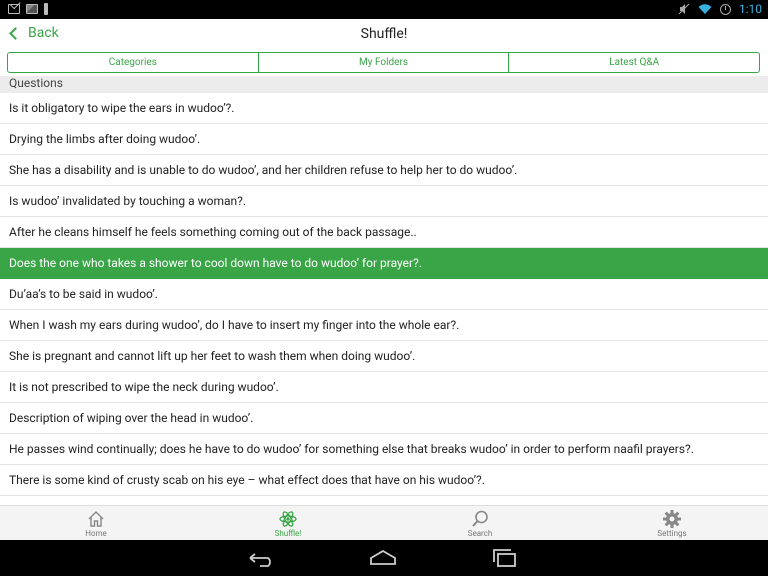 Image resolution: width=768 pixels, height=576 pixels. What do you see at coordinates (46, 9) in the screenshot?
I see `usb-icon` at bounding box center [46, 9].